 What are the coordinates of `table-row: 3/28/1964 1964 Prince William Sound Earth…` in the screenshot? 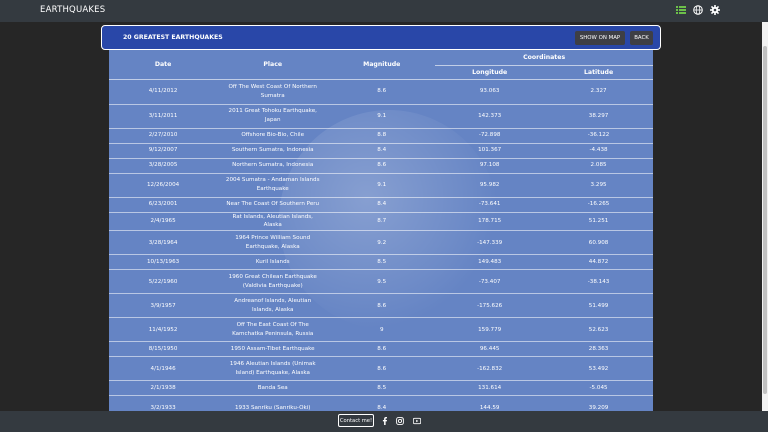 It's located at (381, 242).